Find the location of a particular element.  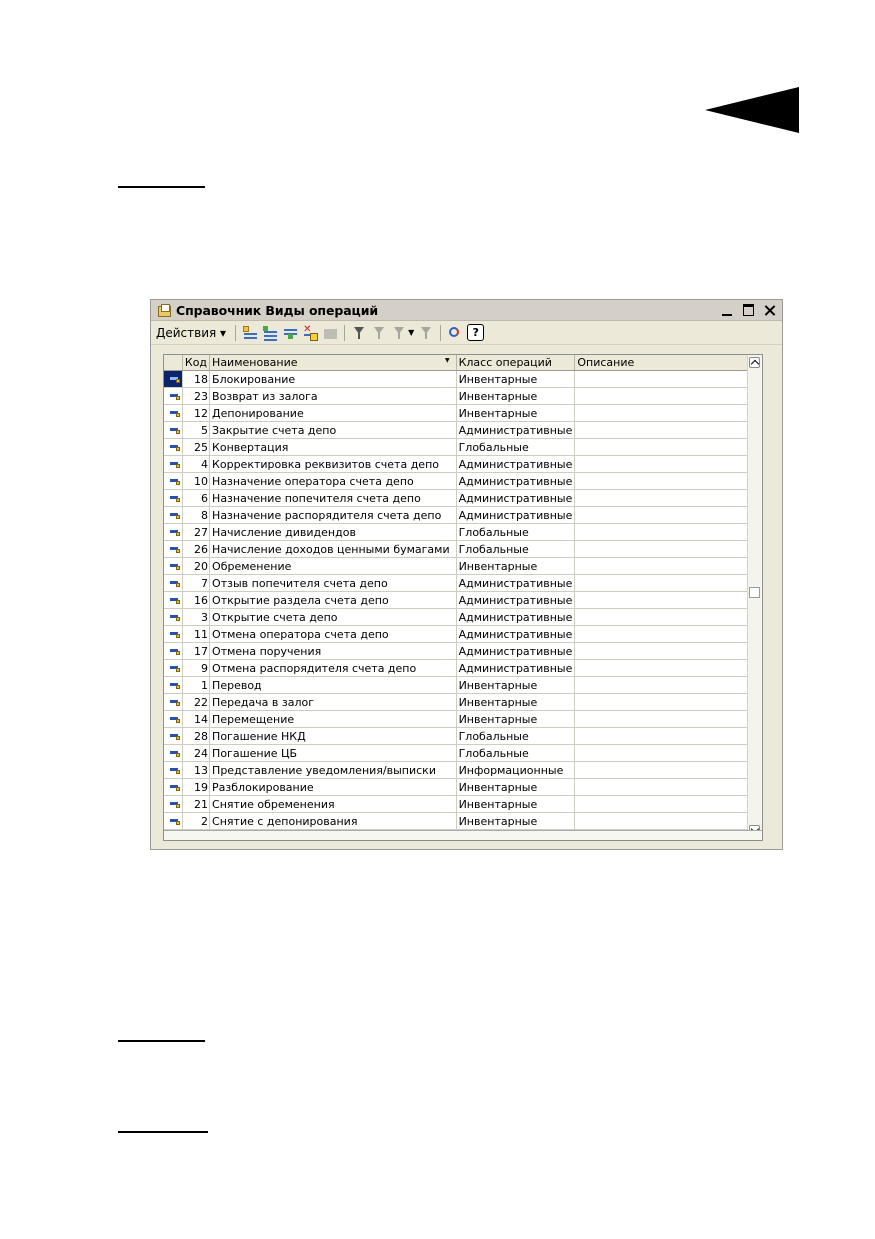

copy-item-icon is located at coordinates (290, 333).